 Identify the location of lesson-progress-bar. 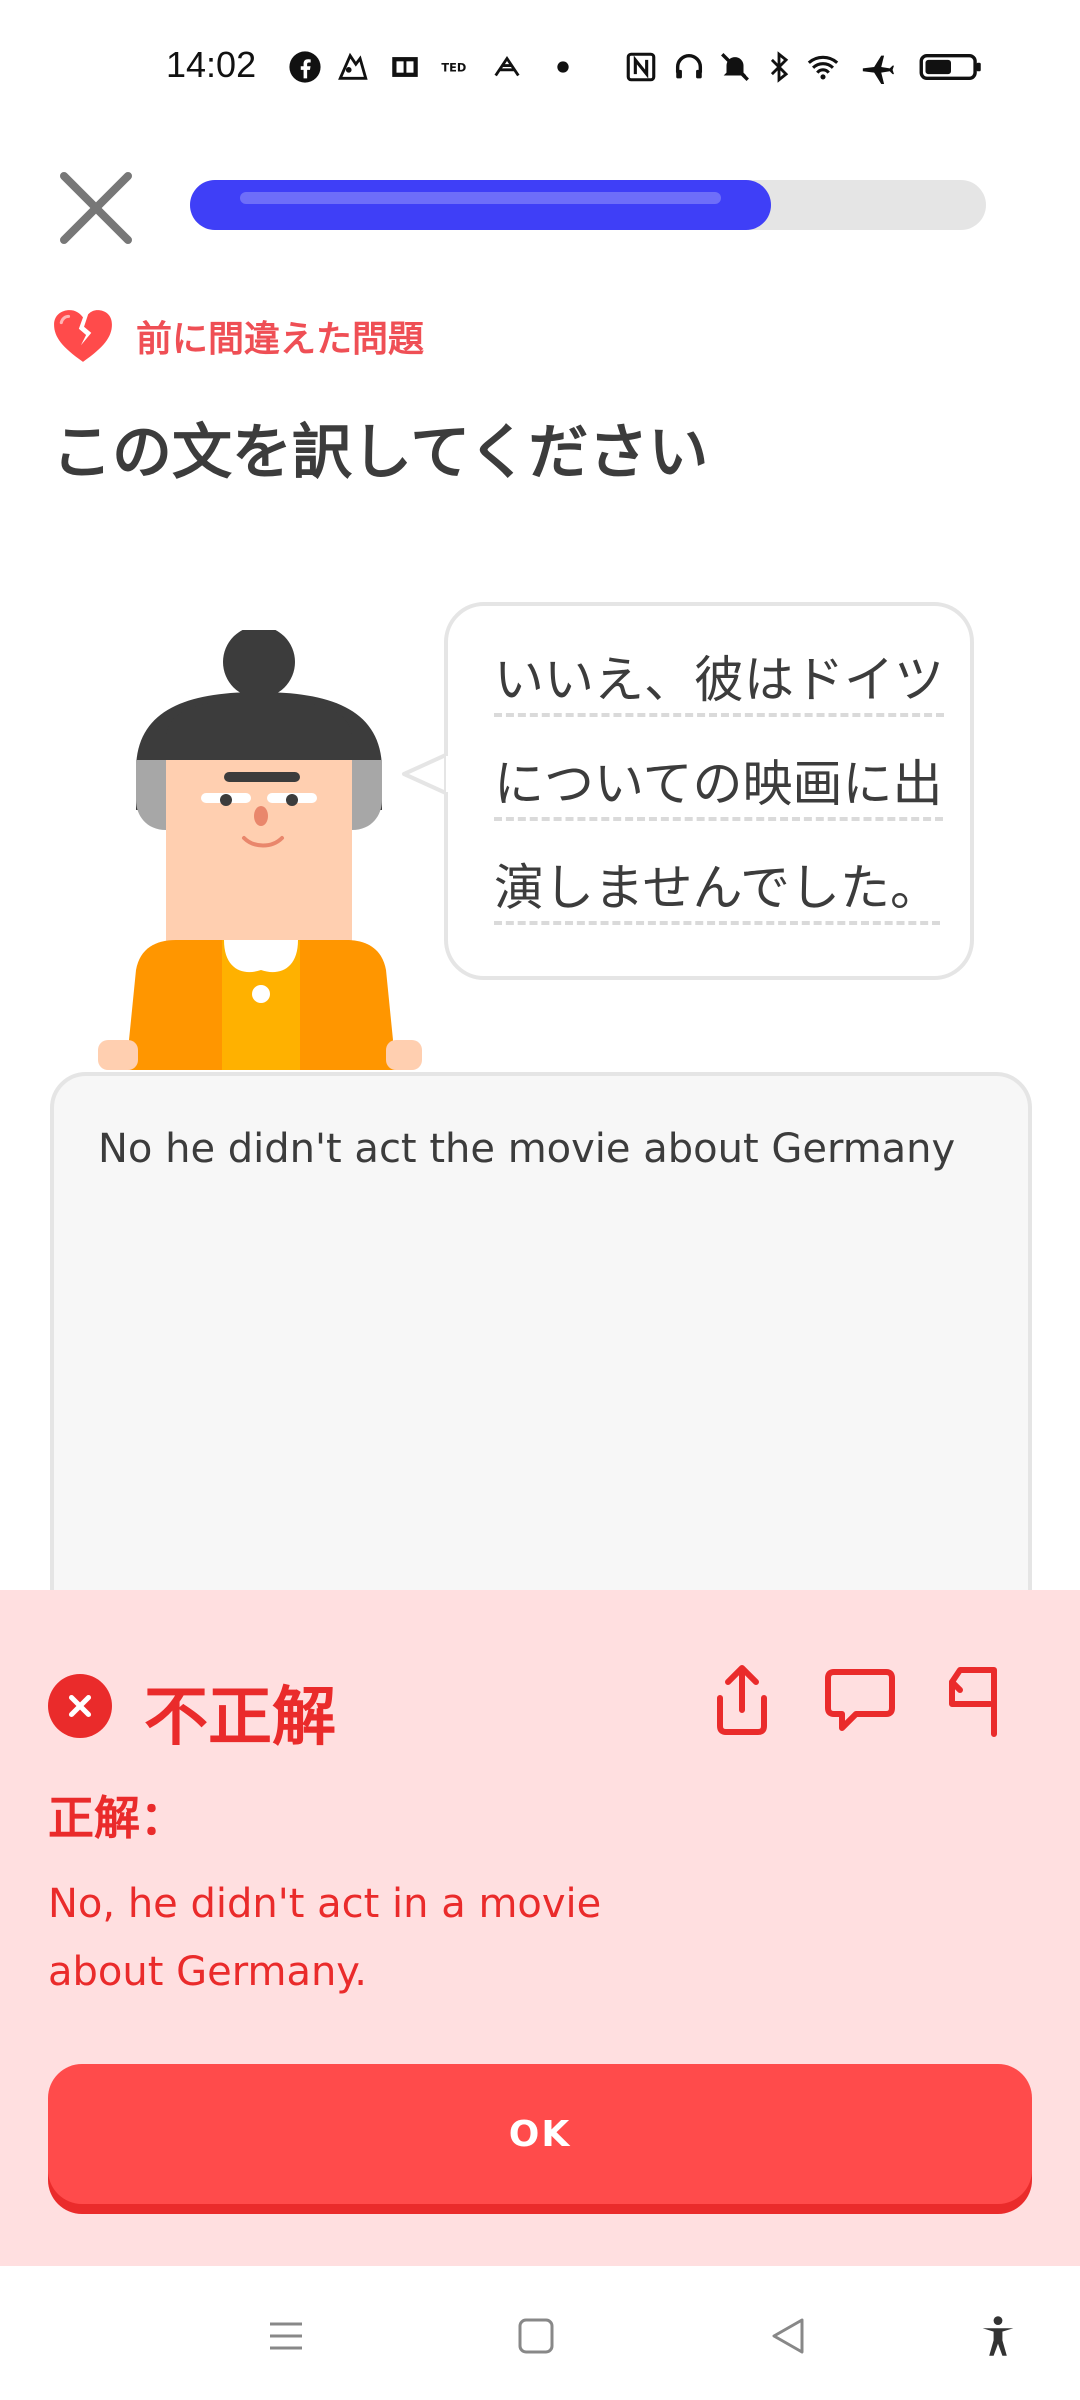
(588, 205).